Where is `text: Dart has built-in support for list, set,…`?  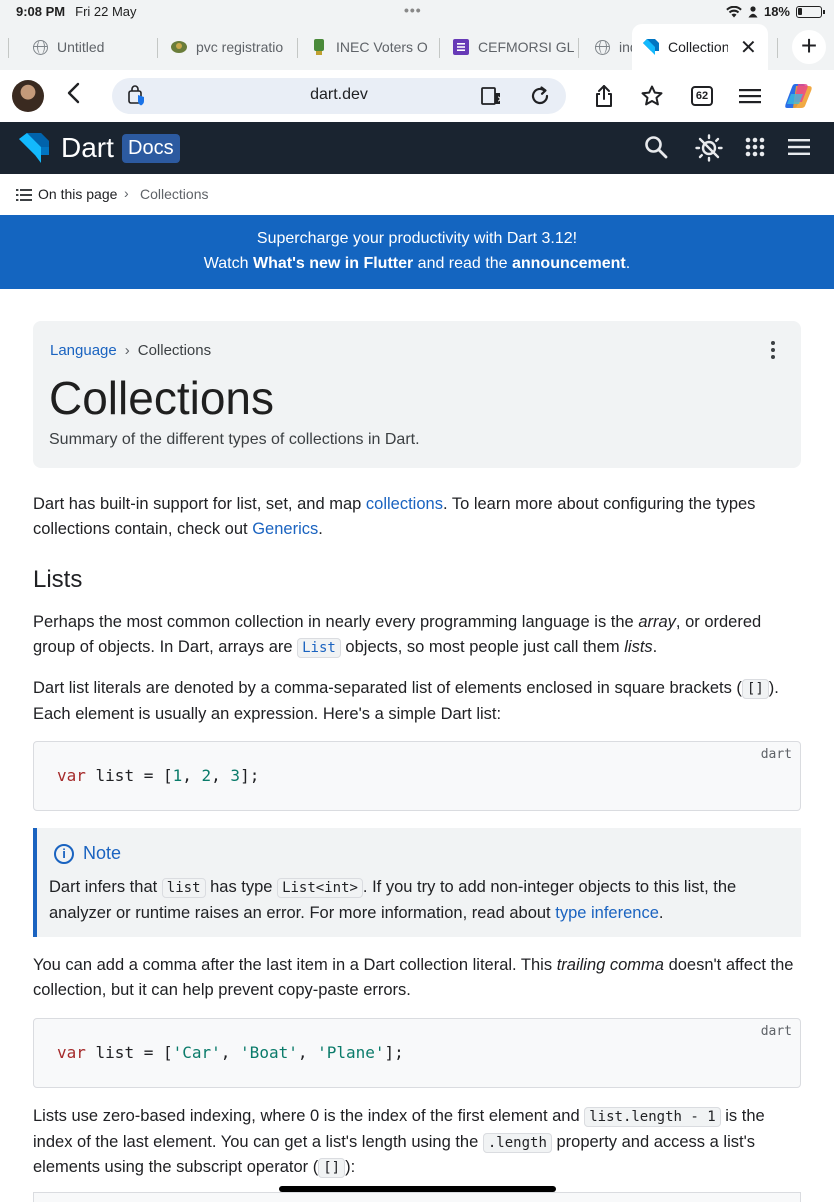 text: Dart has built-in support for list, set,… is located at coordinates (199, 504).